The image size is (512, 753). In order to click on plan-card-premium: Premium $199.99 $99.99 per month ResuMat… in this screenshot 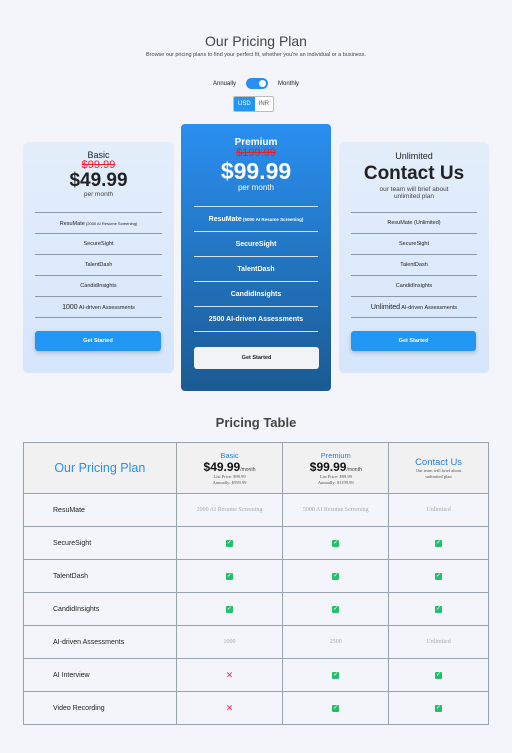, I will do `click(256, 257)`.